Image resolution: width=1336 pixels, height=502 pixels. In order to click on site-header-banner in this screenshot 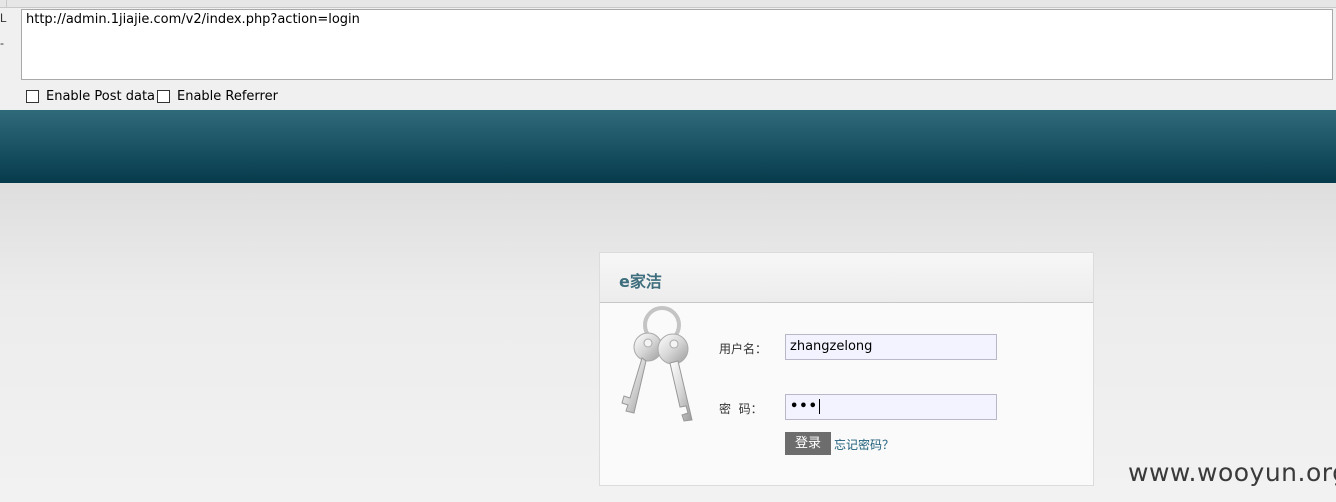, I will do `click(668, 146)`.